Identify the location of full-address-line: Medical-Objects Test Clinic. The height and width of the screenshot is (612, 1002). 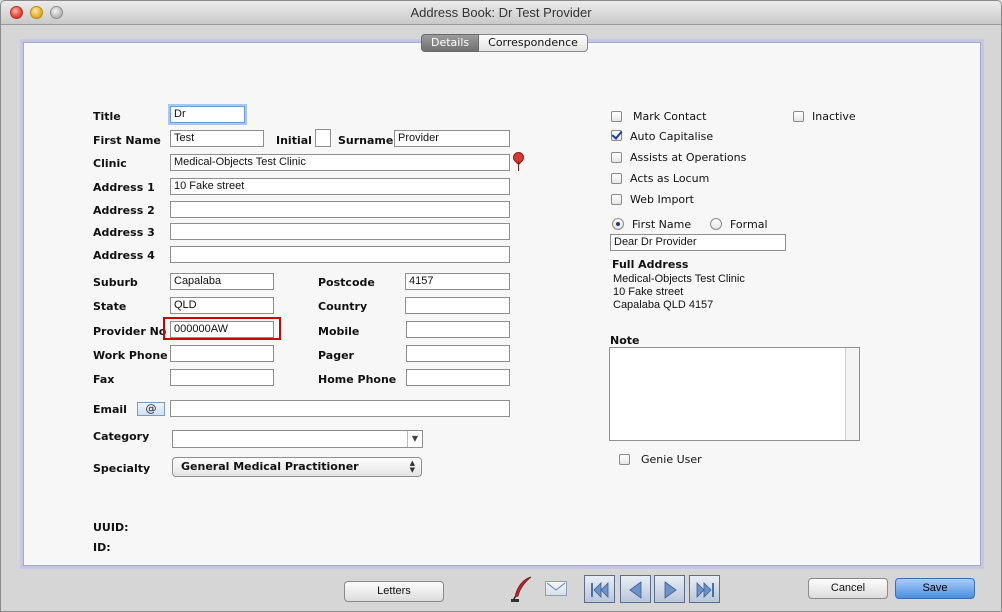
(679, 279).